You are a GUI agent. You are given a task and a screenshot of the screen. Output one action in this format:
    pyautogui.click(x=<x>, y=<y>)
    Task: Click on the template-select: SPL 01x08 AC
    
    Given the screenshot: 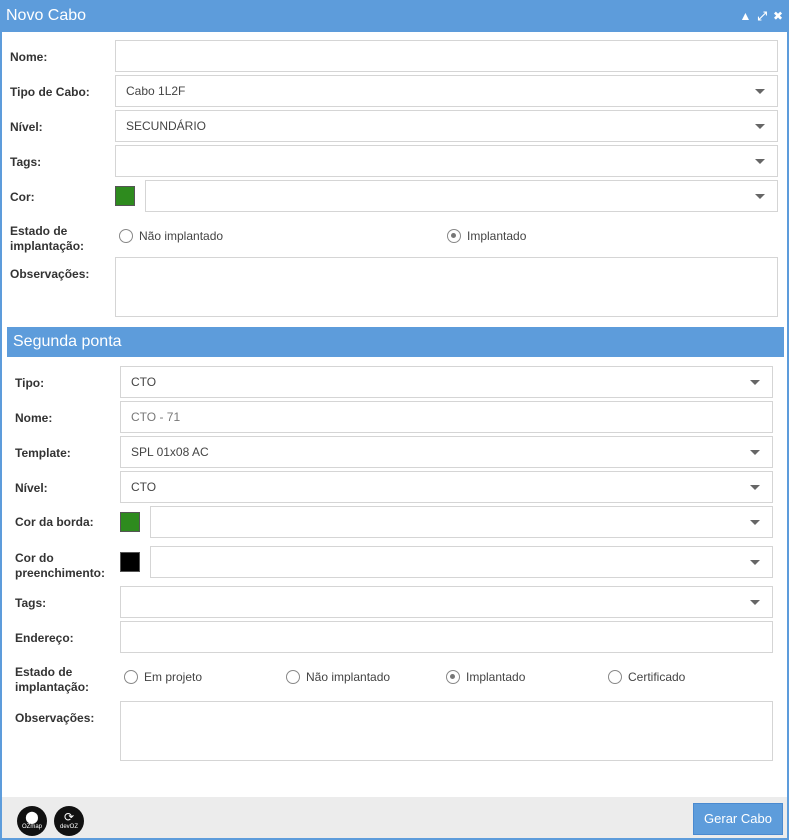 What is the action you would take?
    pyautogui.click(x=446, y=452)
    